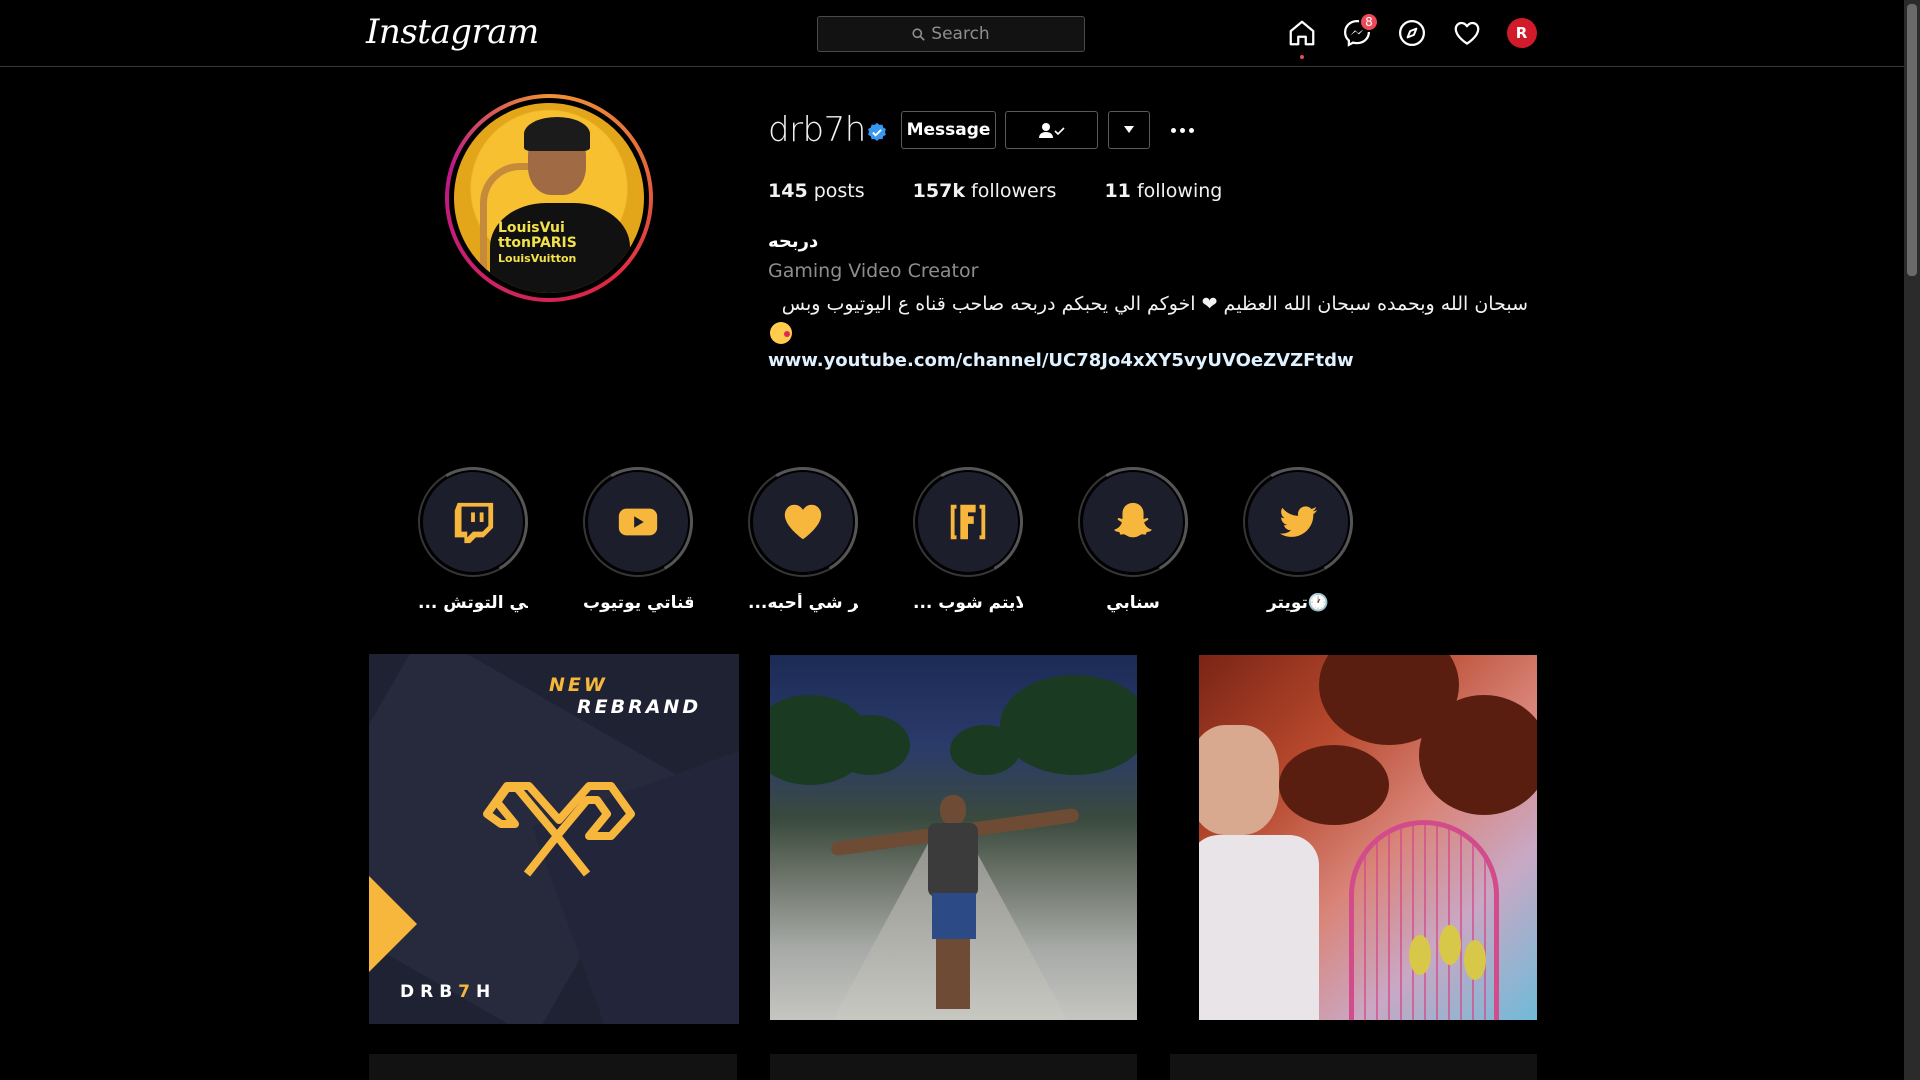 Image resolution: width=1920 pixels, height=1080 pixels. I want to click on home-button, so click(1301, 38).